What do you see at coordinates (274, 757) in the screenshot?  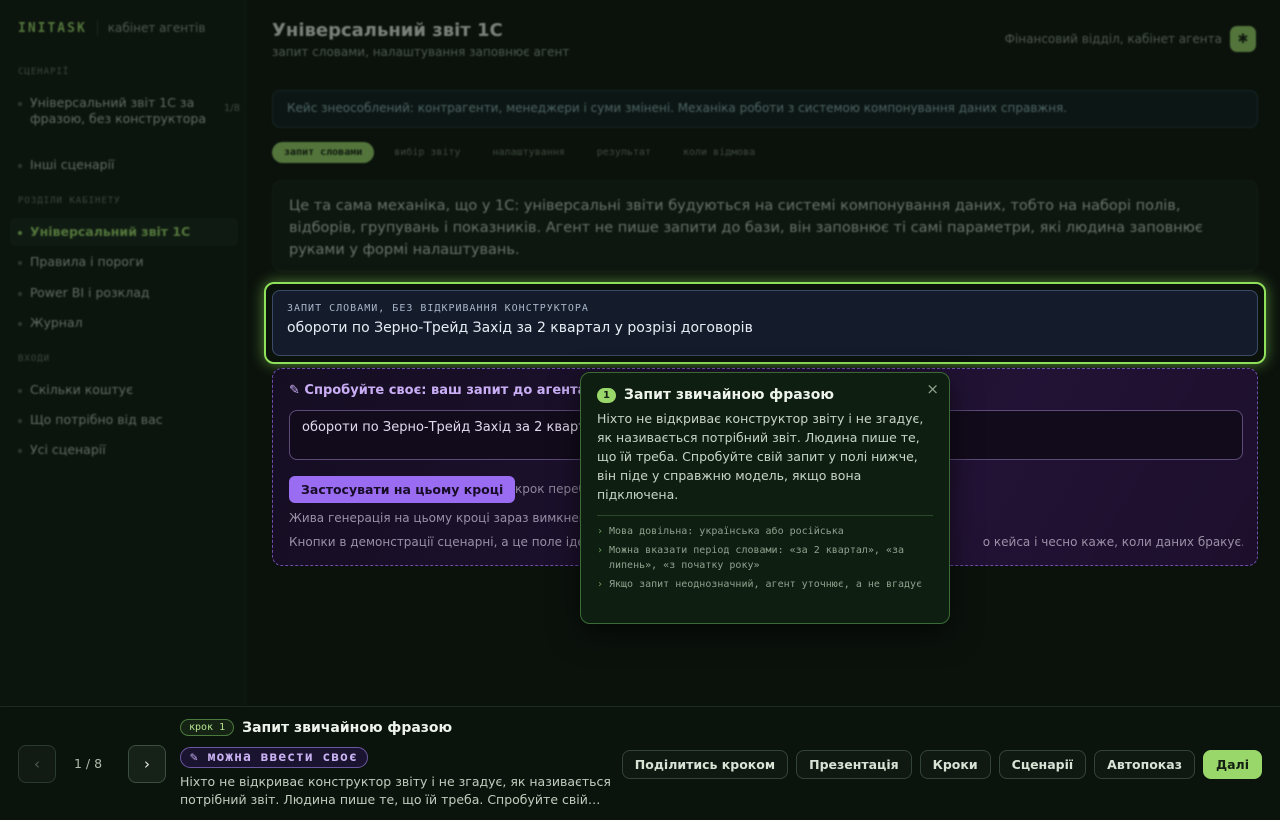 I see `editable-badge: ✎ можна ввести своє` at bounding box center [274, 757].